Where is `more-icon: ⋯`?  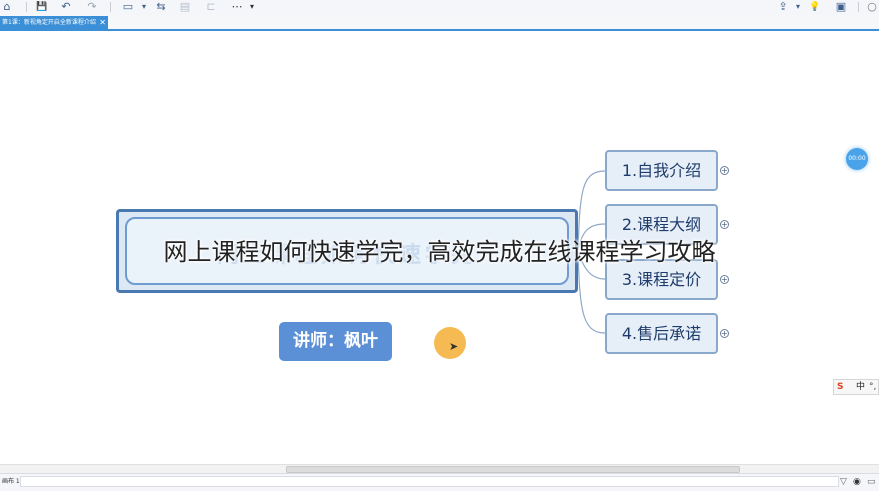 more-icon: ⋯ is located at coordinates (237, 7).